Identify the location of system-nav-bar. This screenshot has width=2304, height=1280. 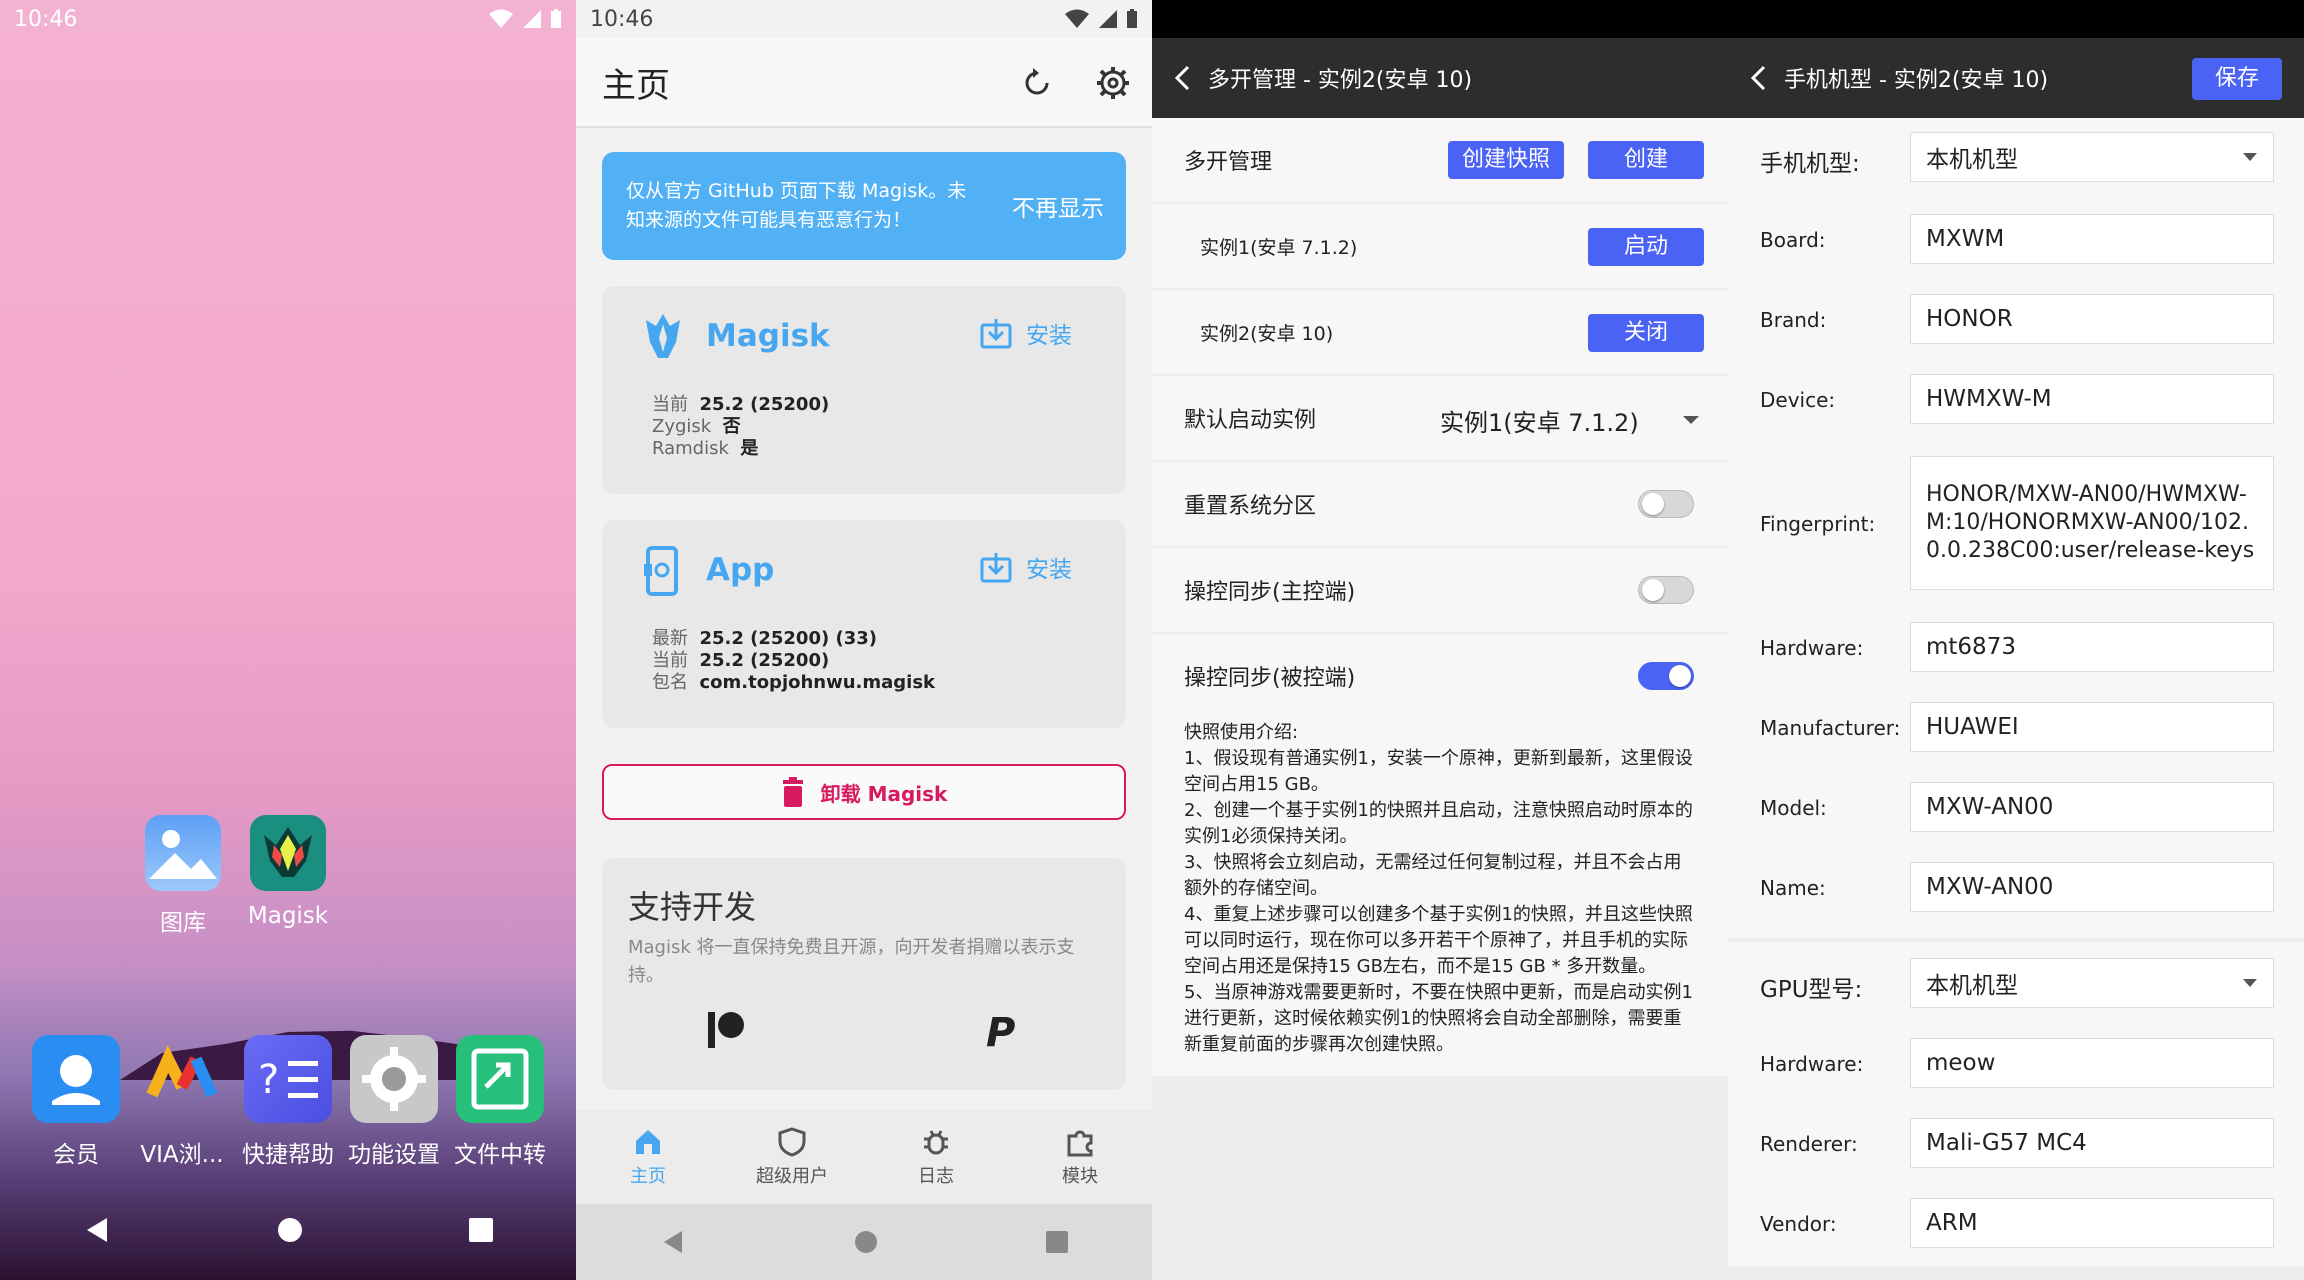
(864, 1242).